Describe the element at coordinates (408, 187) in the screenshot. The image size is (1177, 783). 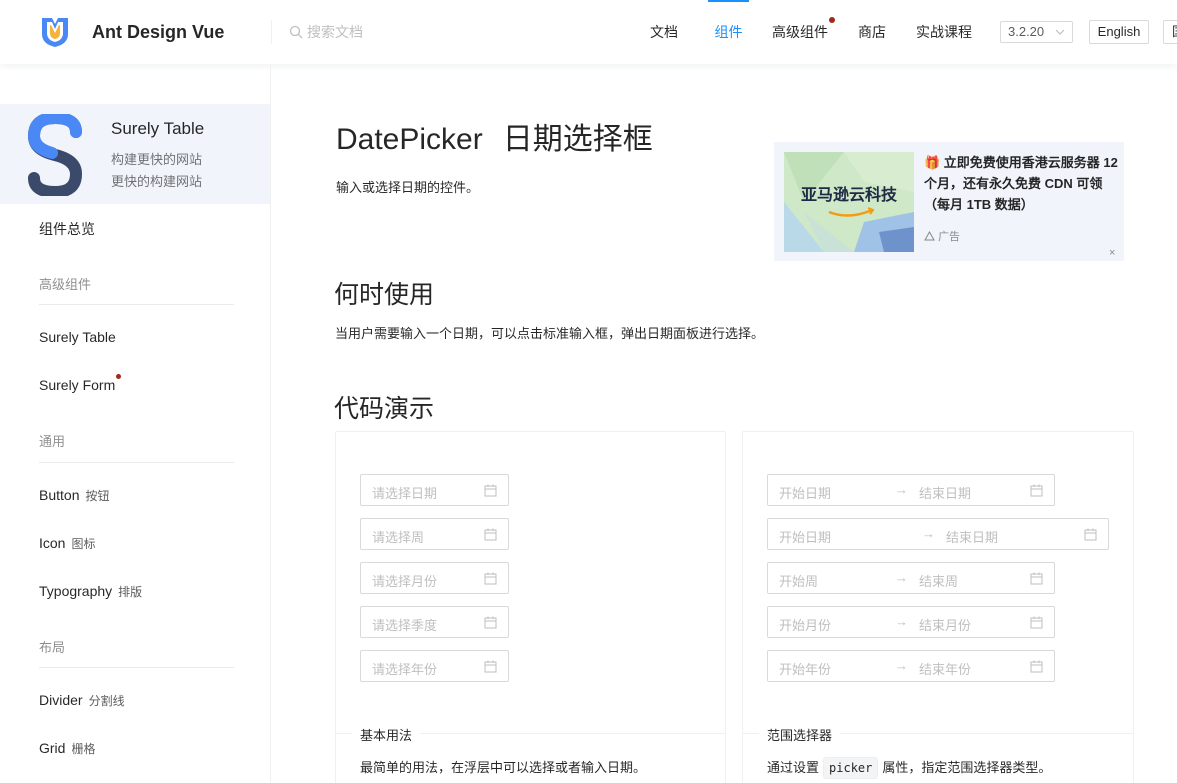
I see `page-description: 输入或选择日期的控件。` at that location.